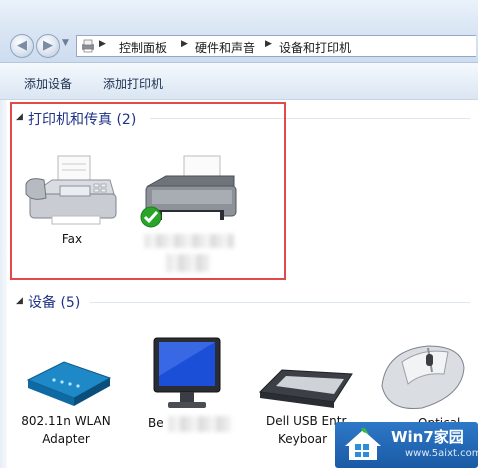  Describe the element at coordinates (187, 372) in the screenshot. I see `monitor-icon` at that location.